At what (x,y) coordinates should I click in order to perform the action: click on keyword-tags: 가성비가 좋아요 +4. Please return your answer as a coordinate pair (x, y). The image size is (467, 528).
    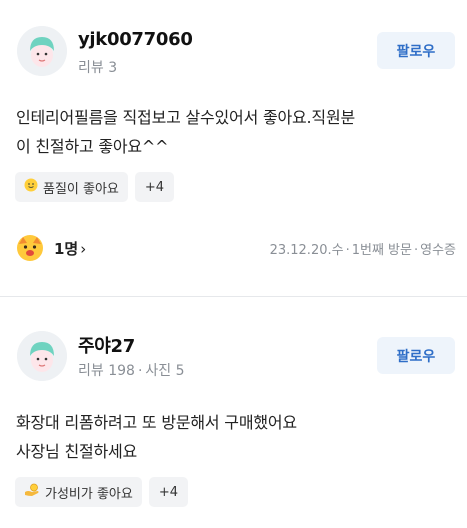
    Looking at the image, I should click on (102, 492).